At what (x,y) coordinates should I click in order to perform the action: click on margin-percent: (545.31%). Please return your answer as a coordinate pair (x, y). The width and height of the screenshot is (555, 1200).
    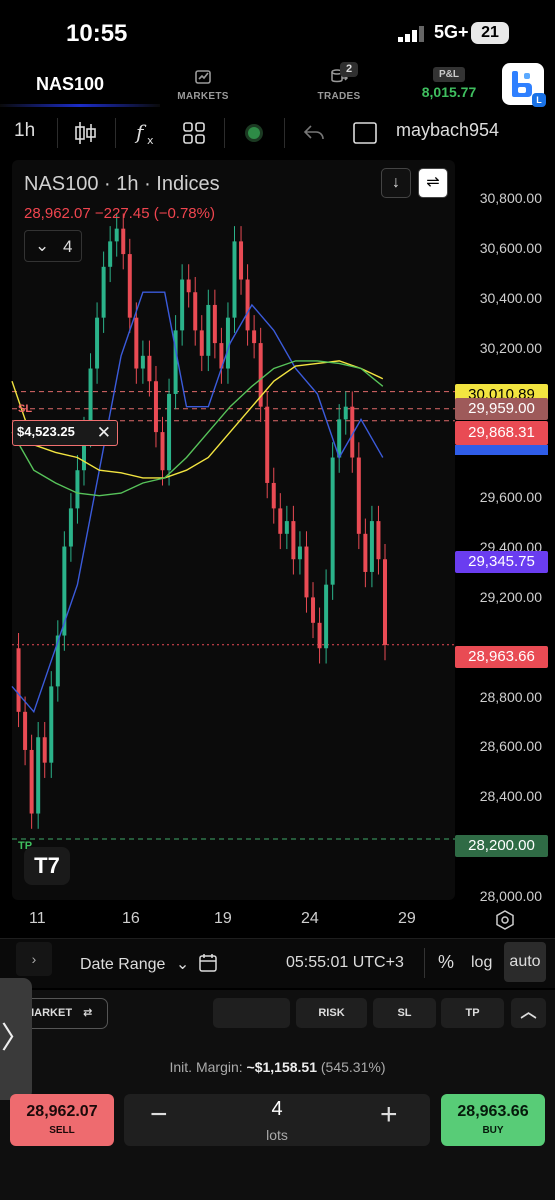
    Looking at the image, I should click on (353, 1067).